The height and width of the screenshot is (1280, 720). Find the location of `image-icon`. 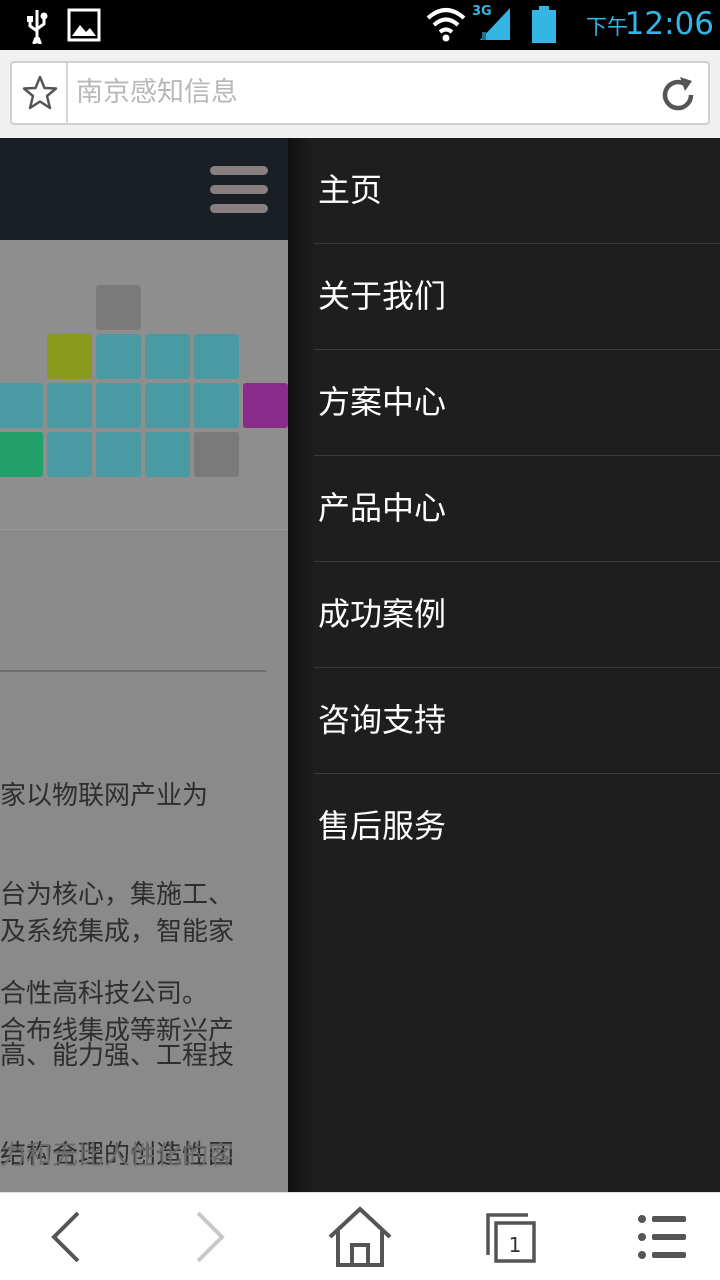

image-icon is located at coordinates (84, 25).